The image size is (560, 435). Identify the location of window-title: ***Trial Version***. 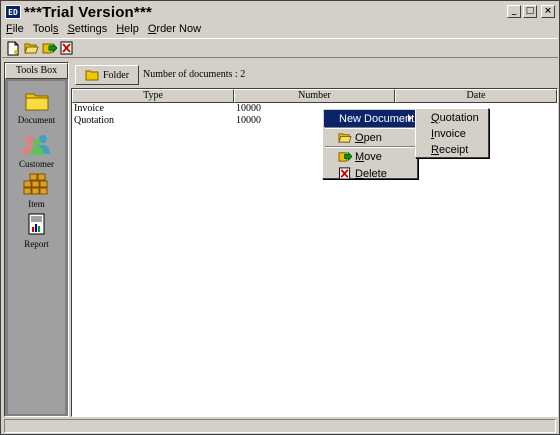
(88, 12).